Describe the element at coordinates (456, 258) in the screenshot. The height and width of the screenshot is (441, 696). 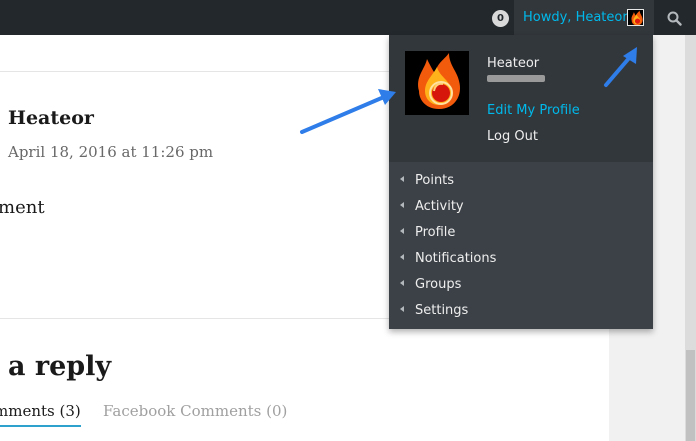
I see `menu-item-label: Notifications` at that location.